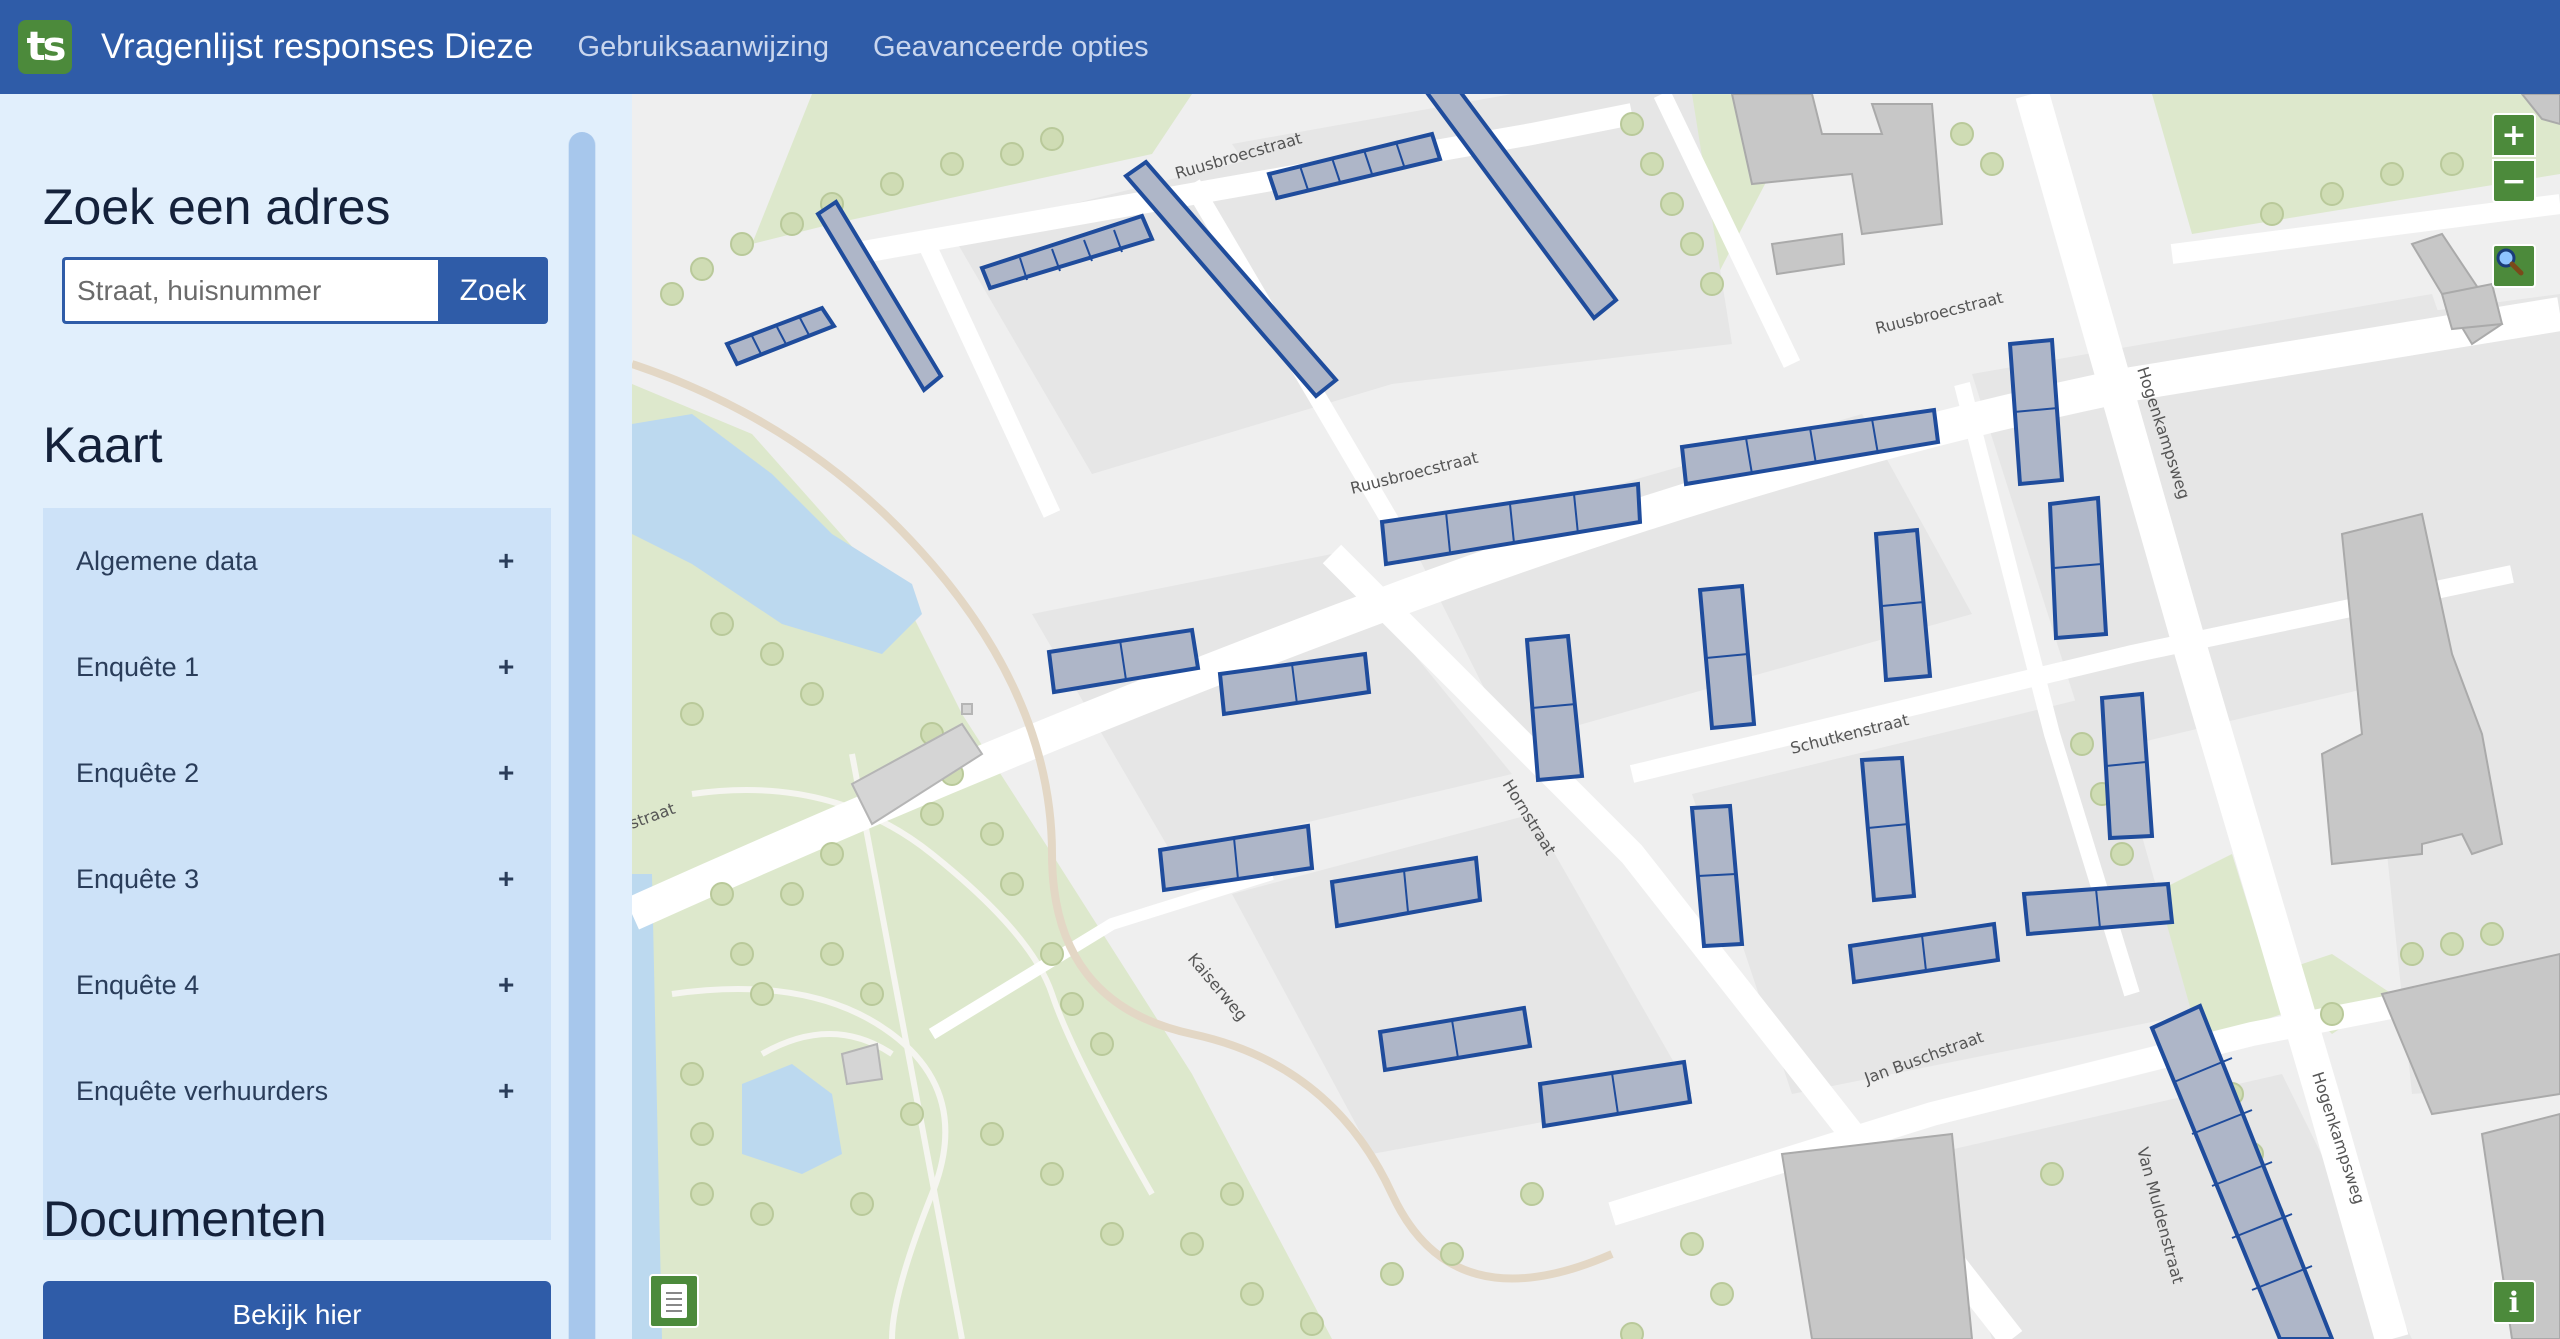  Describe the element at coordinates (138, 772) in the screenshot. I see `accordion-item-label: Enquête 2` at that location.